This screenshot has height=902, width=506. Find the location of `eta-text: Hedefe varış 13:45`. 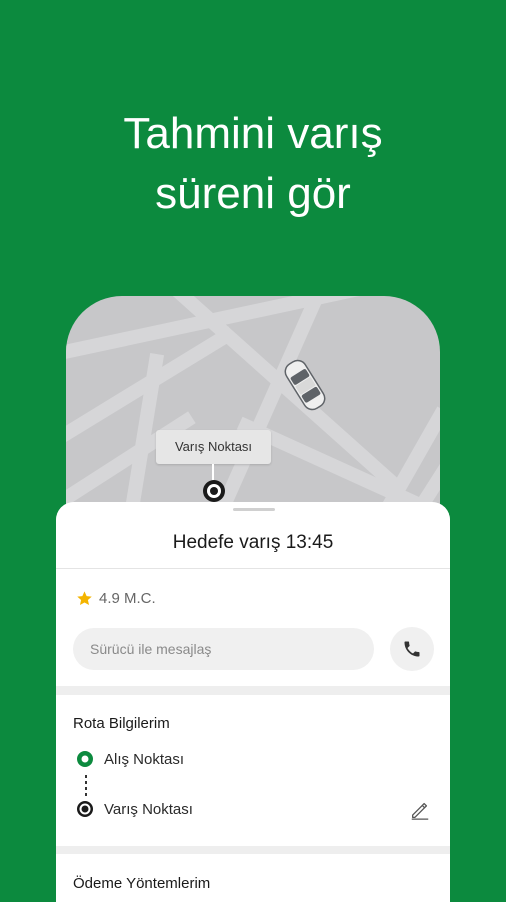

eta-text: Hedefe varış 13:45 is located at coordinates (253, 542).